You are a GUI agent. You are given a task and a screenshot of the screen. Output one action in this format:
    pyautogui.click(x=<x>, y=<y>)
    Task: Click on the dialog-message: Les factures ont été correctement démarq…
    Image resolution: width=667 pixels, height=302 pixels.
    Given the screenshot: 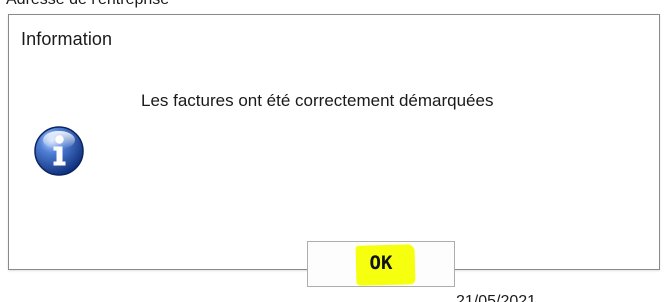 What is the action you would take?
    pyautogui.click(x=317, y=100)
    